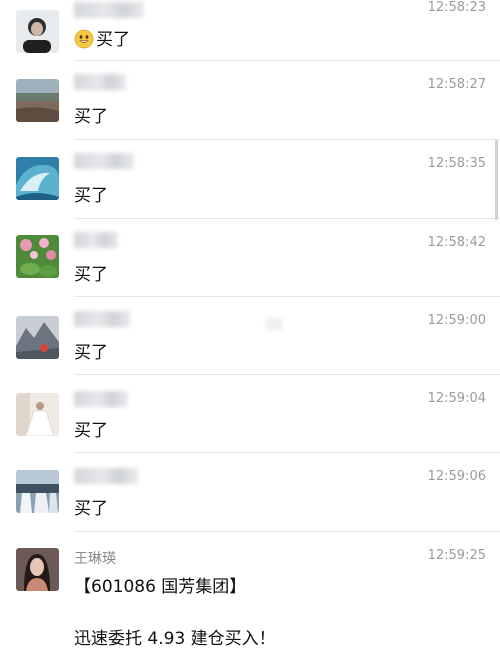 Image resolution: width=500 pixels, height=649 pixels. What do you see at coordinates (95, 558) in the screenshot?
I see `sender-name: 王琳瑛` at bounding box center [95, 558].